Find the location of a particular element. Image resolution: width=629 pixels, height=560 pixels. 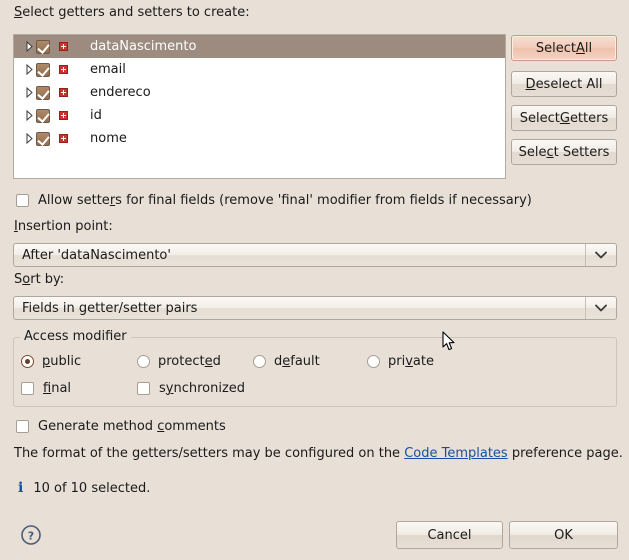

final-checkbox: final is located at coordinates (46, 388).